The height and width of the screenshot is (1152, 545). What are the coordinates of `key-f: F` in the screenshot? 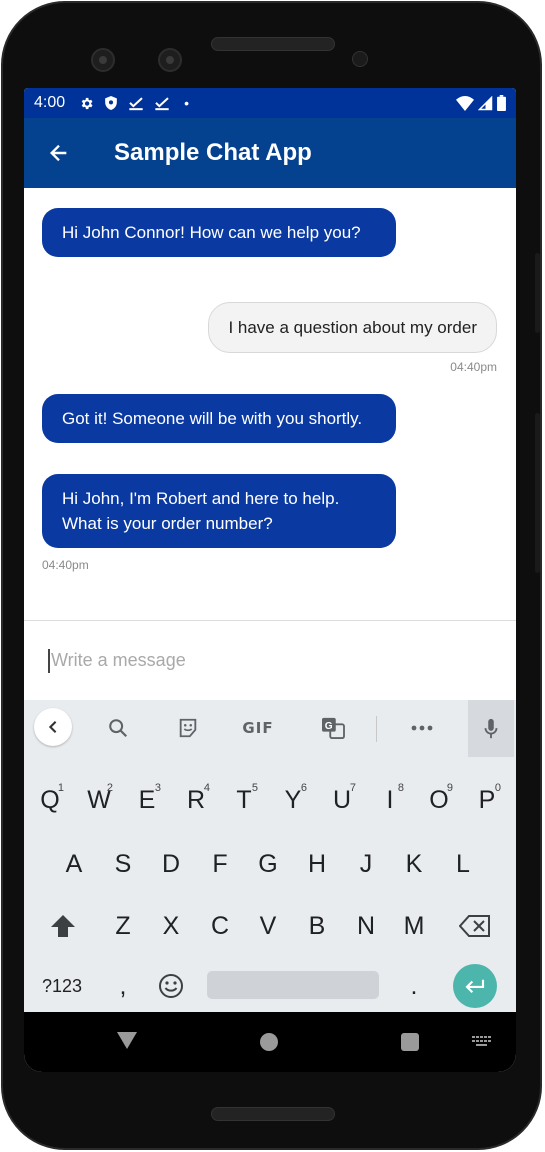 It's located at (220, 864).